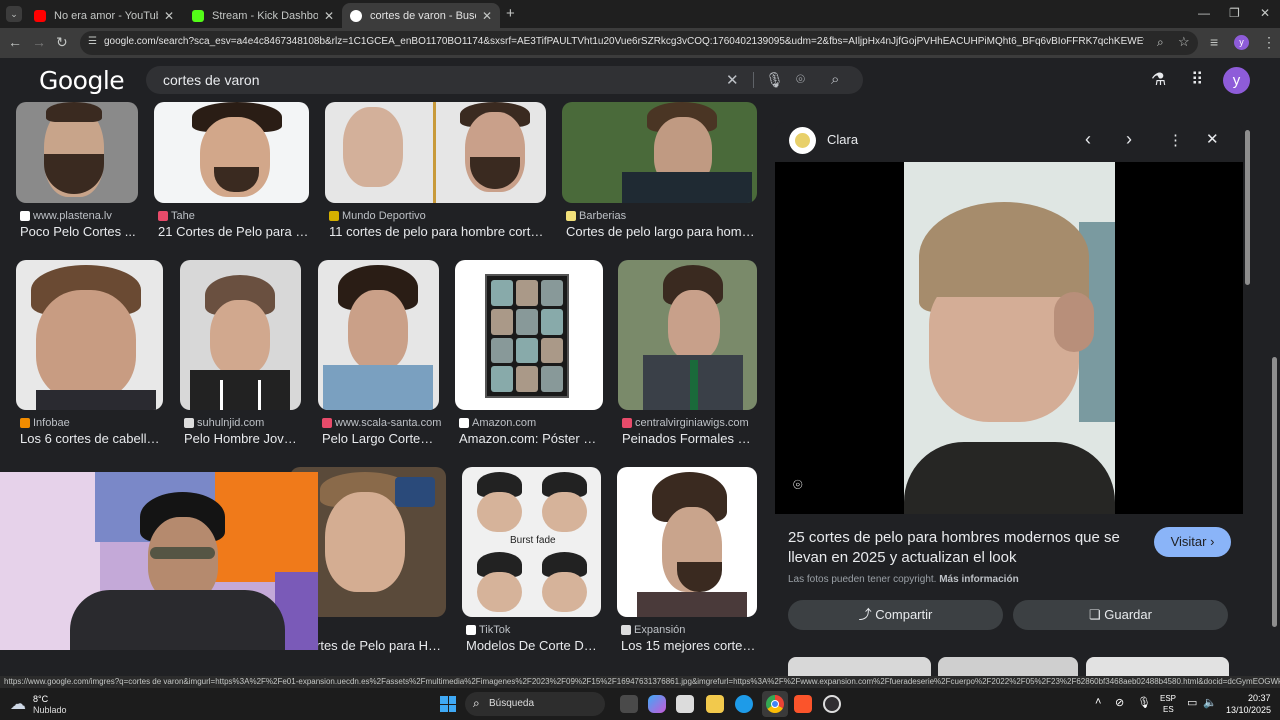 The image size is (1280, 720). I want to click on close-preview-icon: ✕, so click(1212, 139).